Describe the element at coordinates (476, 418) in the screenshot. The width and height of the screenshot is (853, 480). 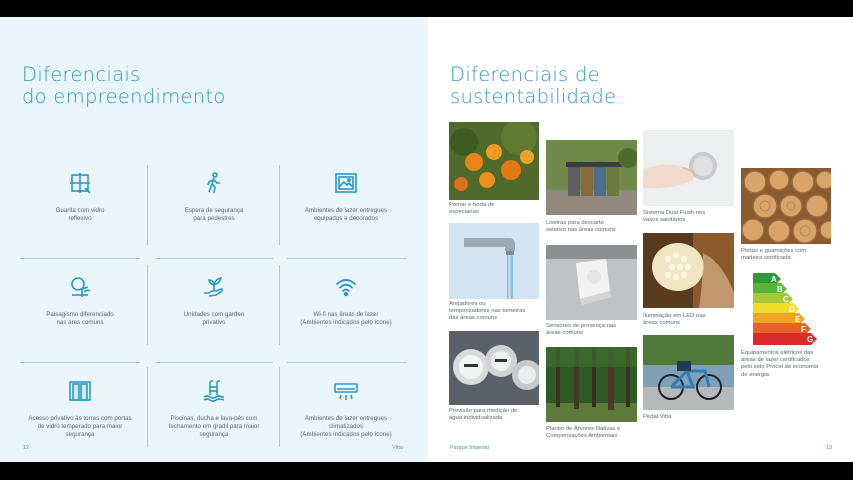
I see `caption-line: água individualizada` at that location.